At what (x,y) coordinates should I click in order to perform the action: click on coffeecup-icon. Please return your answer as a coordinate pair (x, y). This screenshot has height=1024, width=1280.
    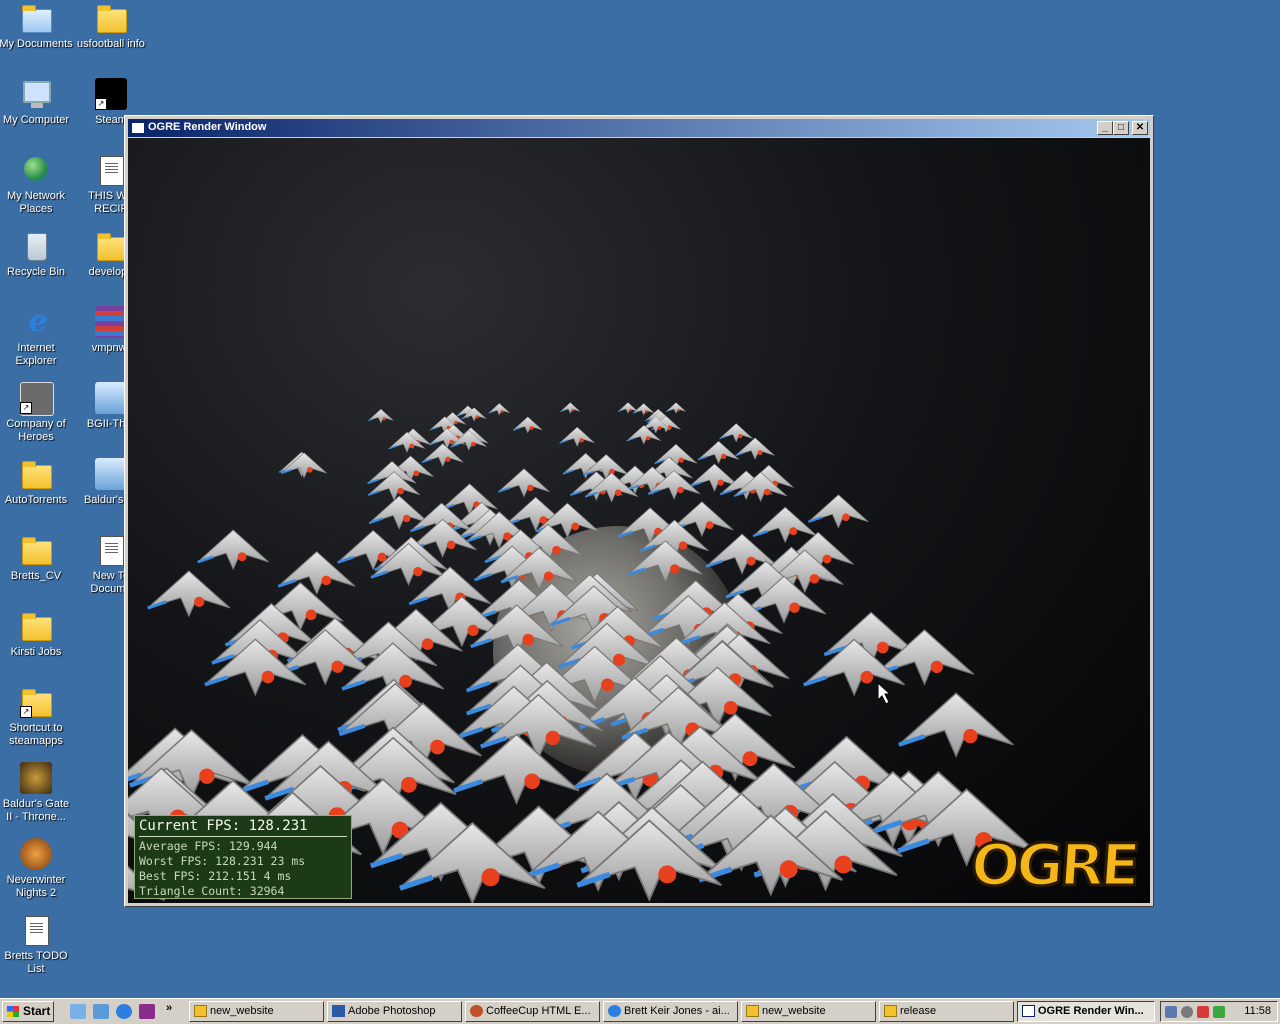
    Looking at the image, I should click on (476, 1011).